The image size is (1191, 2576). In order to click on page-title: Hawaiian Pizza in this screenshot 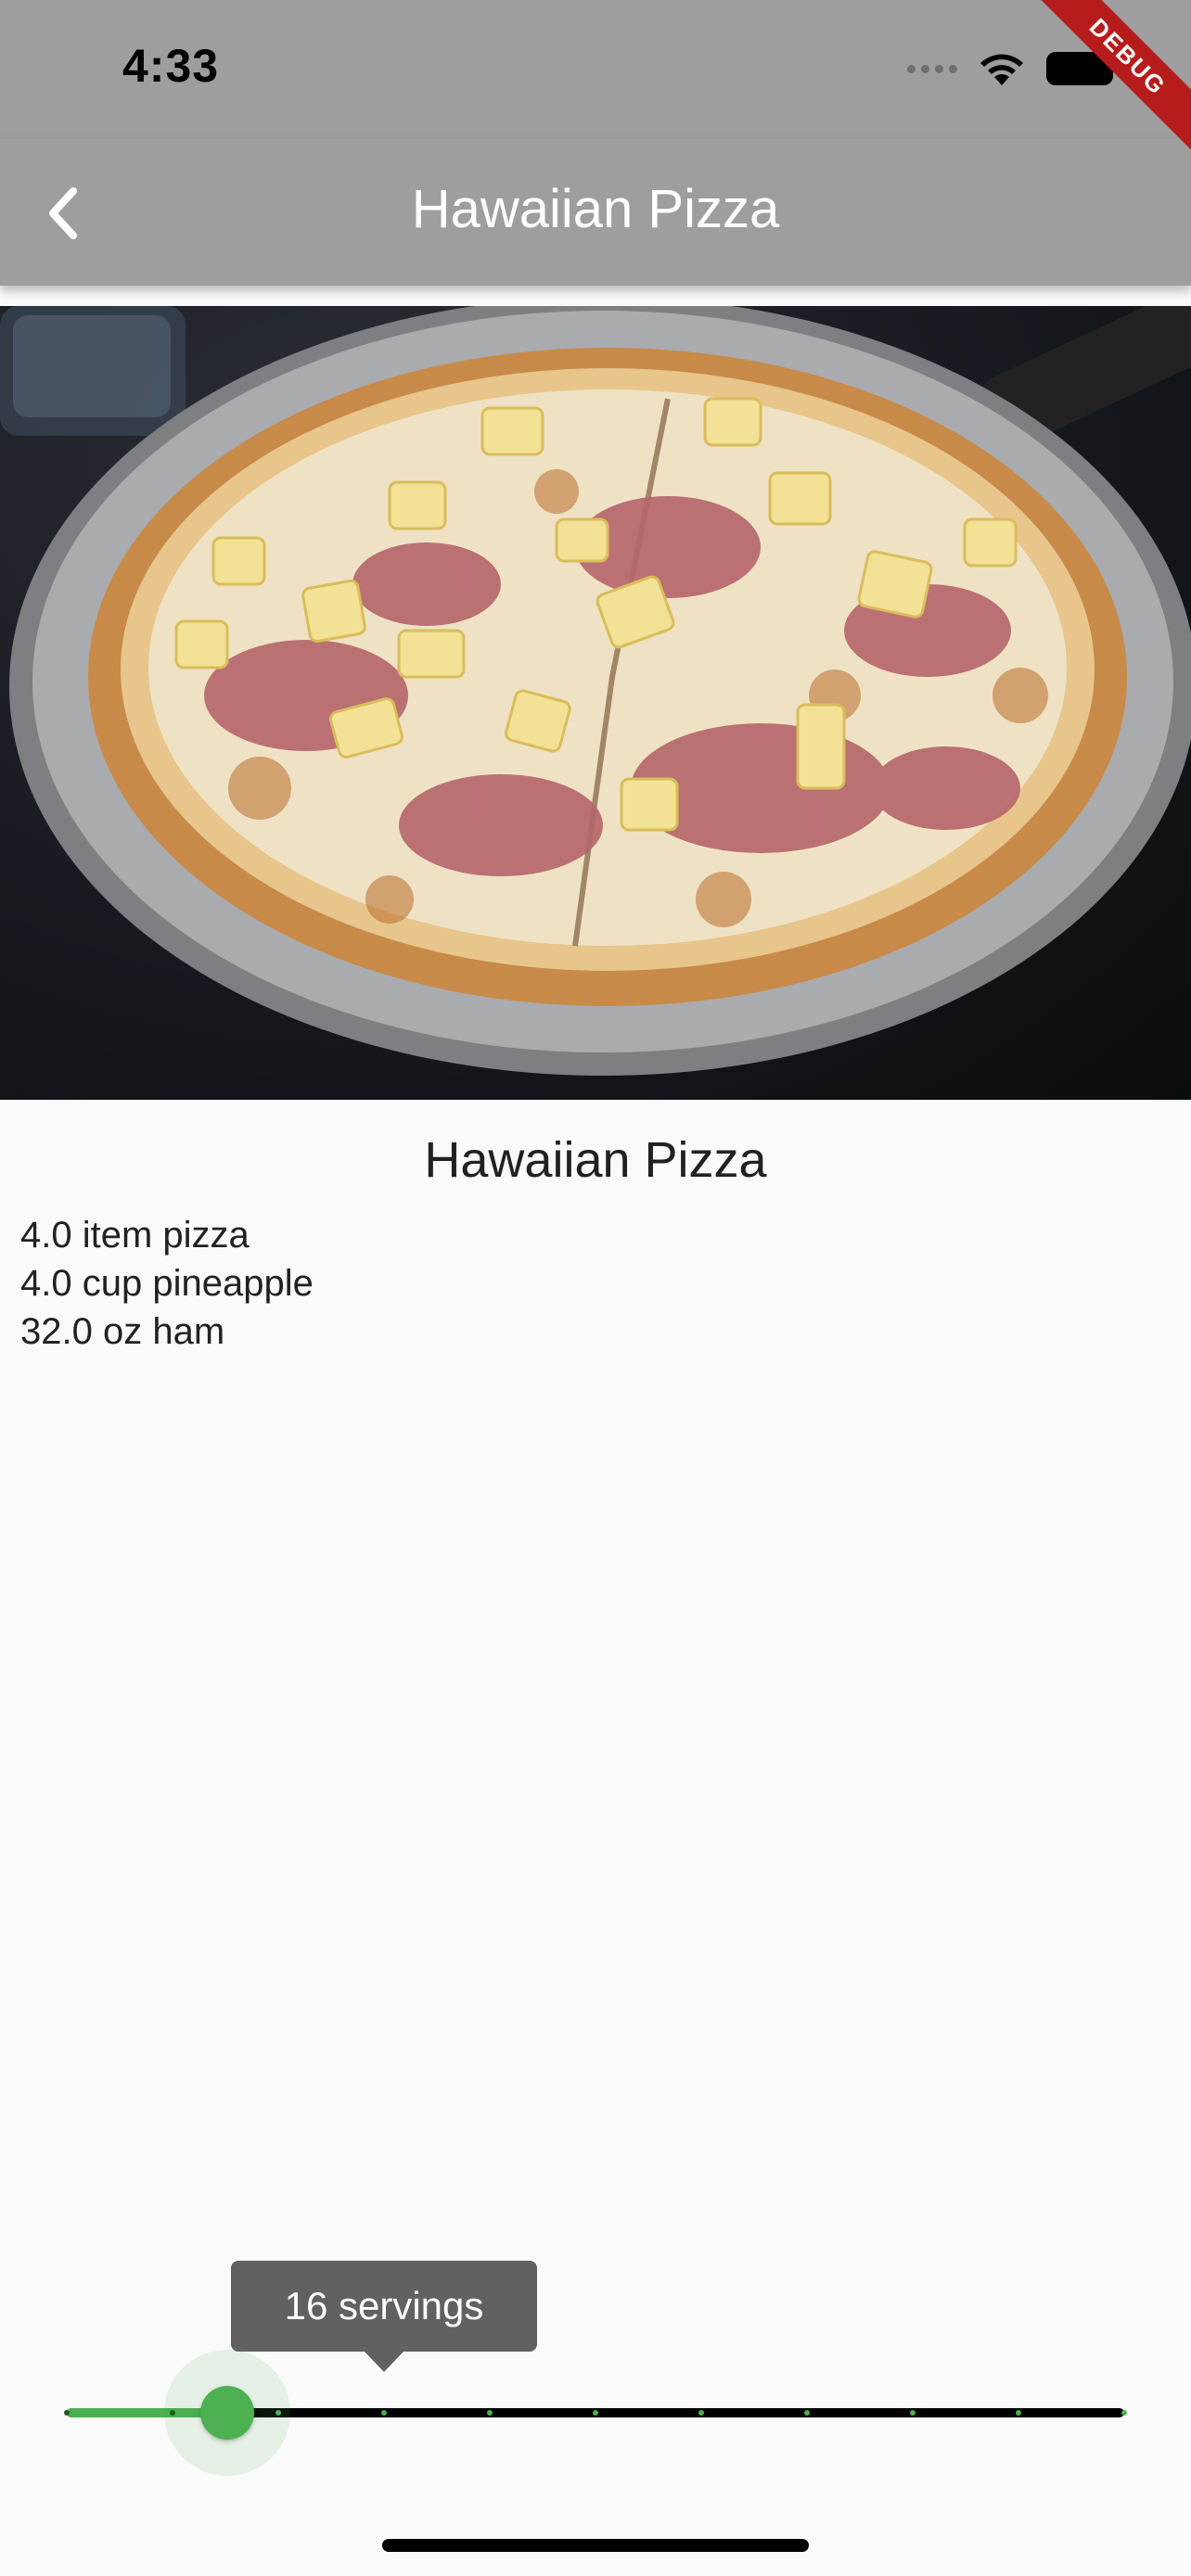, I will do `click(595, 209)`.